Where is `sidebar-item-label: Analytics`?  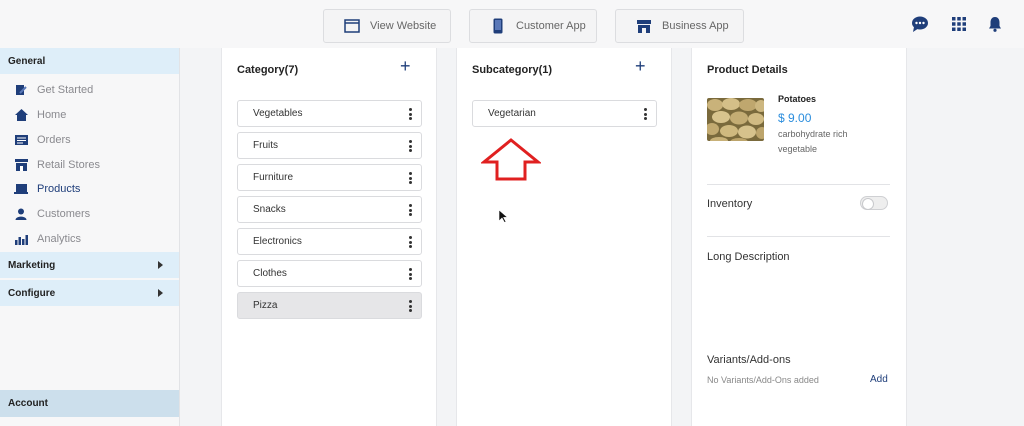
sidebar-item-label: Analytics is located at coordinates (59, 239).